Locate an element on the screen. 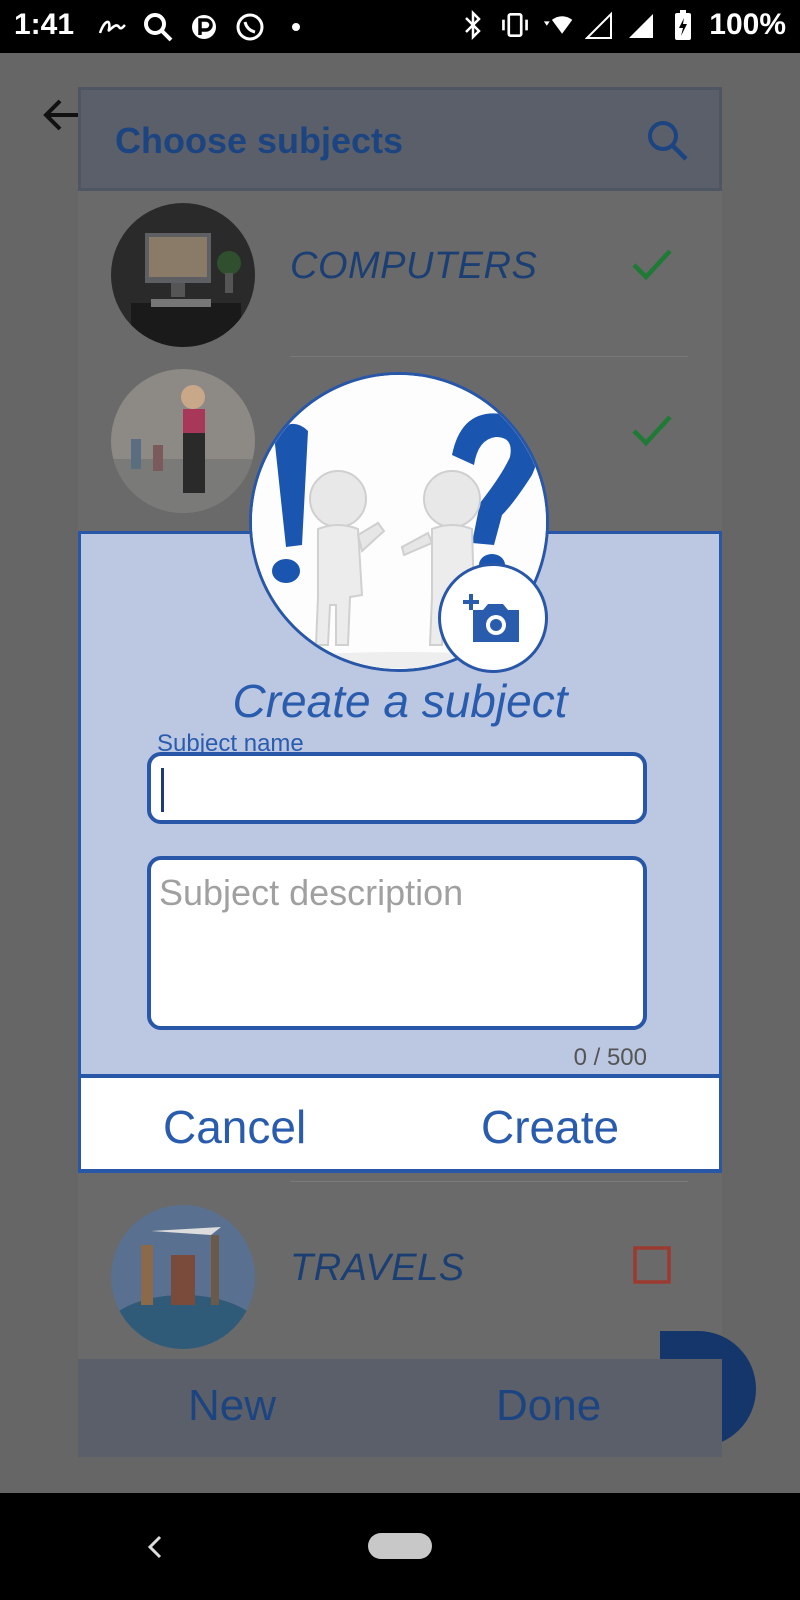 Image resolution: width=800 pixels, height=1600 pixels. signal-empty-icon is located at coordinates (599, 25).